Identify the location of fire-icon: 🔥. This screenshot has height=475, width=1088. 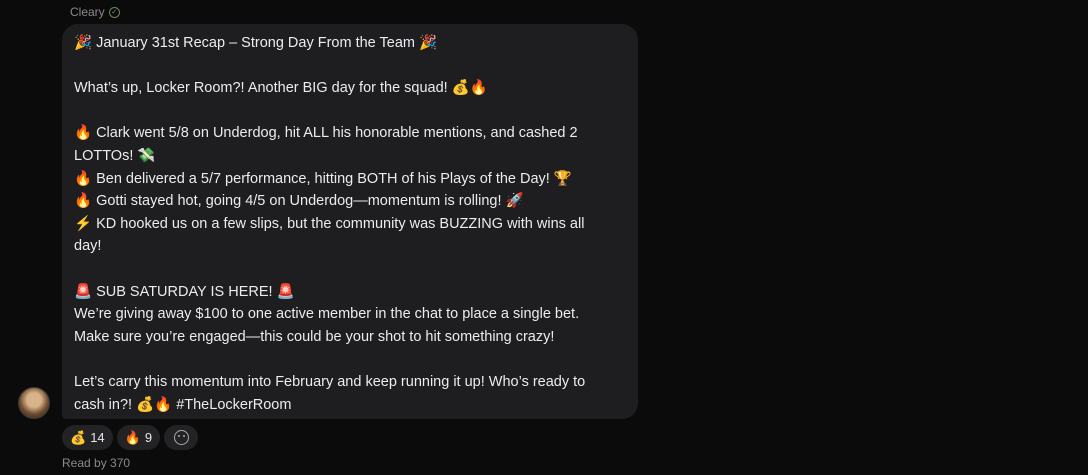
(132, 437).